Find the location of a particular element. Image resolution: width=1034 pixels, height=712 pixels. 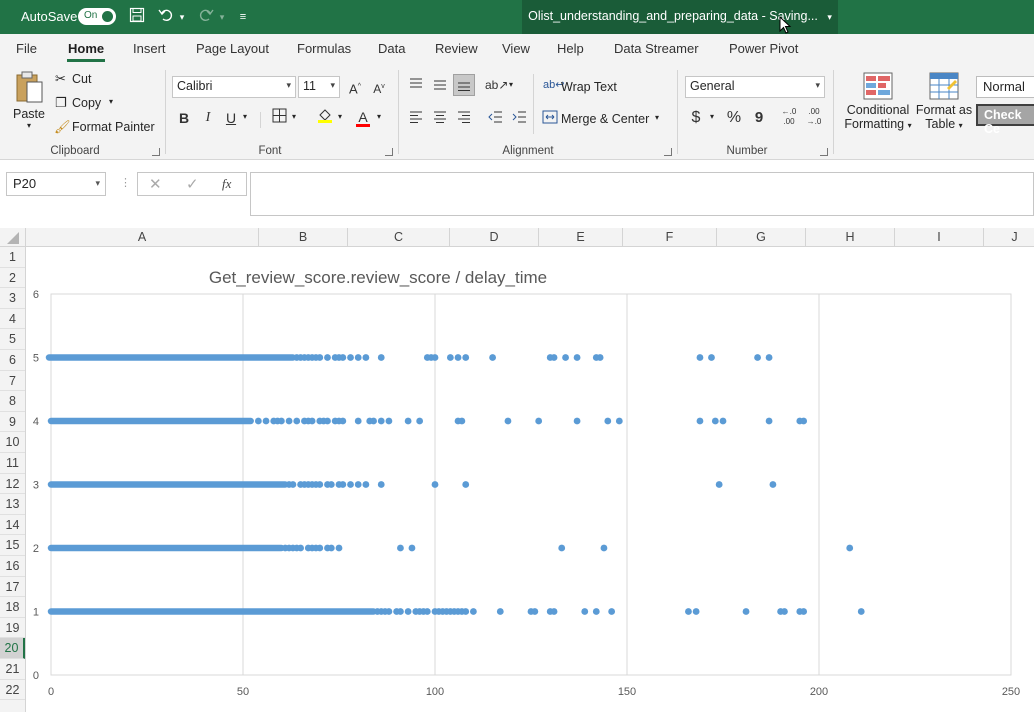

paste-button: Paste ▾ is located at coordinates (29, 105).